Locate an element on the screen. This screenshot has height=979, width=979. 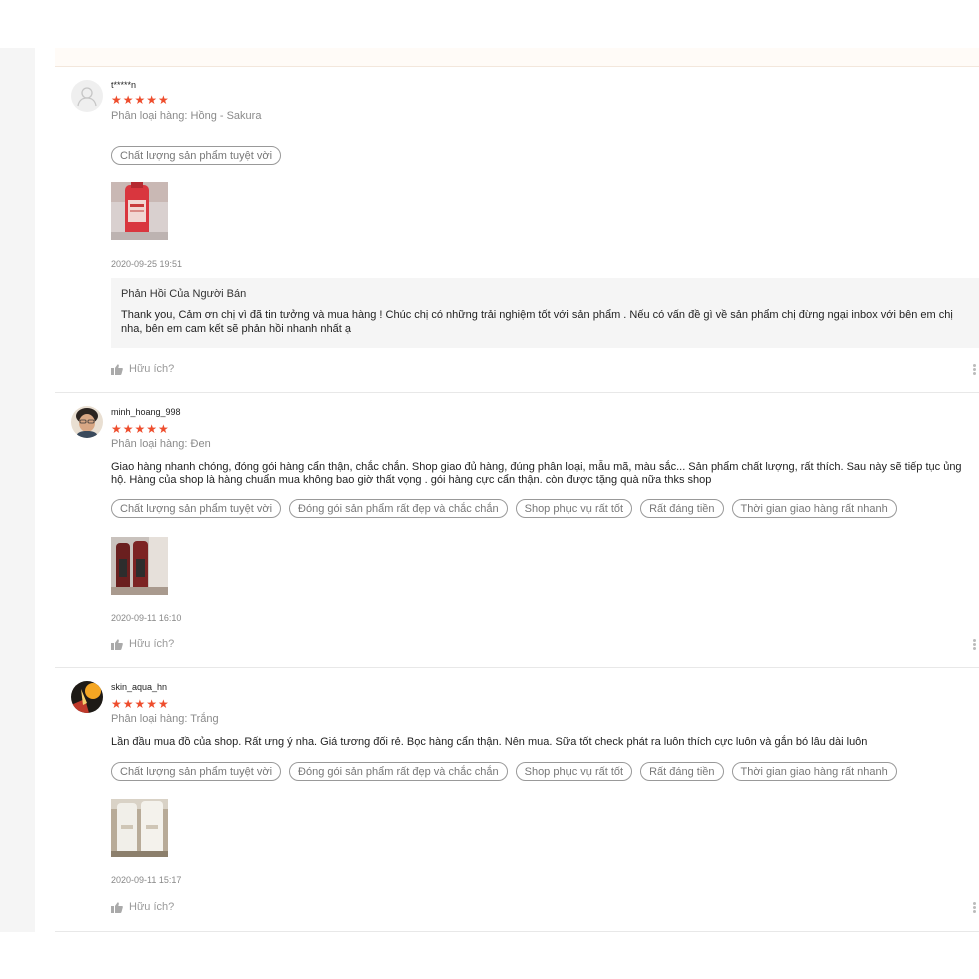
seller-reply-title: Phản Hồi Của Người Bán is located at coordinates (184, 294).